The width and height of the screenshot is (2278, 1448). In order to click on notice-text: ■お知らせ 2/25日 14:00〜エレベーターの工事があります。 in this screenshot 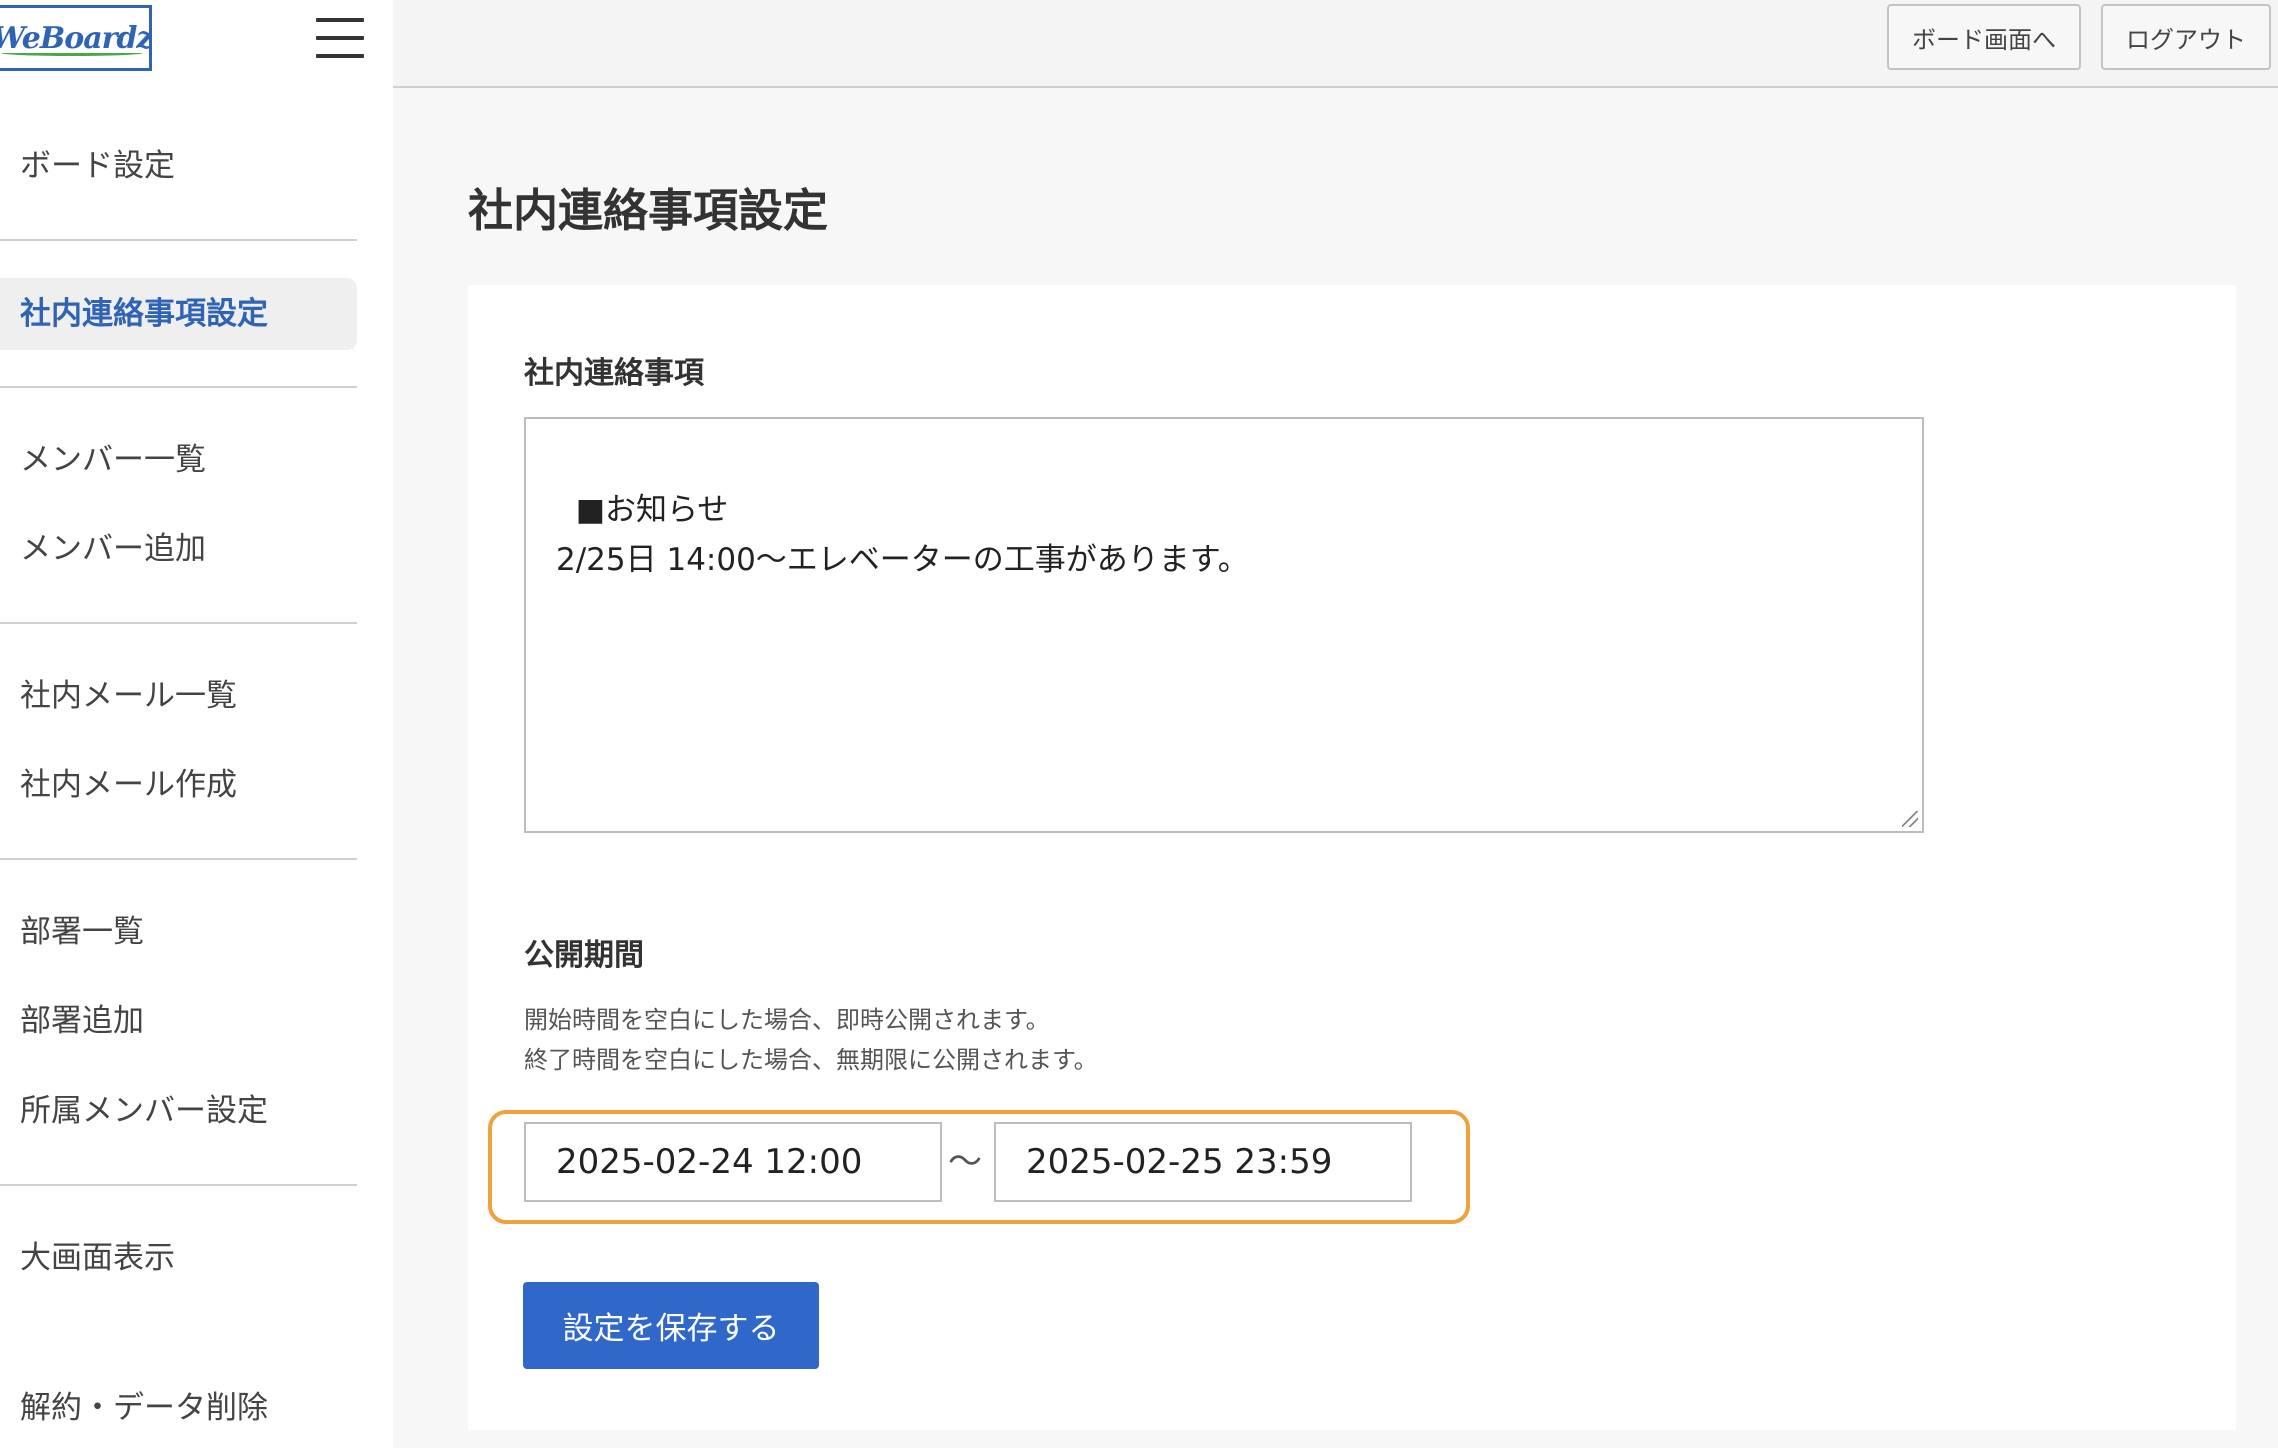, I will do `click(902, 535)`.